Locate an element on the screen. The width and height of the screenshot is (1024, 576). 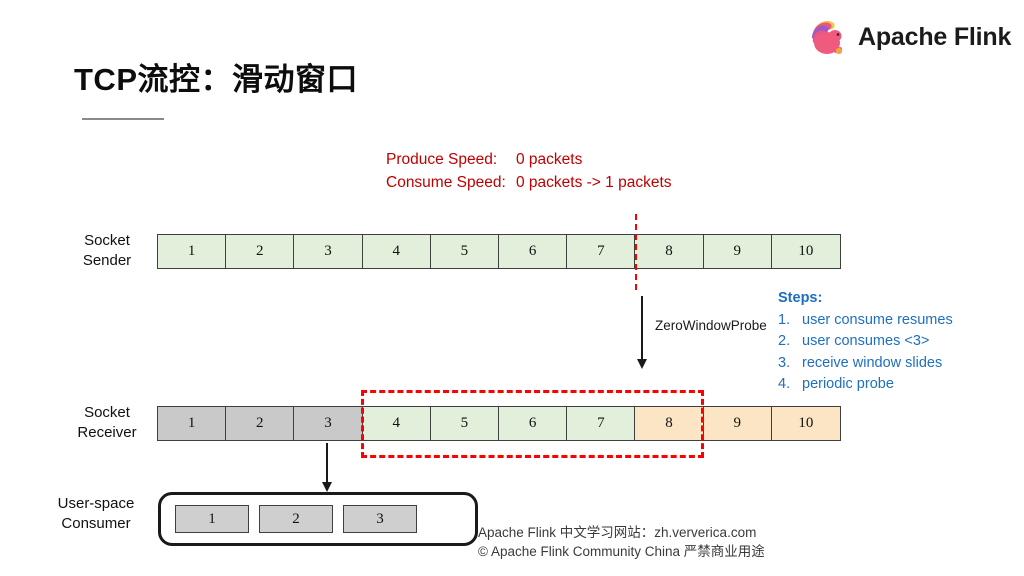
brand-name: Apache Flink is located at coordinates (935, 36).